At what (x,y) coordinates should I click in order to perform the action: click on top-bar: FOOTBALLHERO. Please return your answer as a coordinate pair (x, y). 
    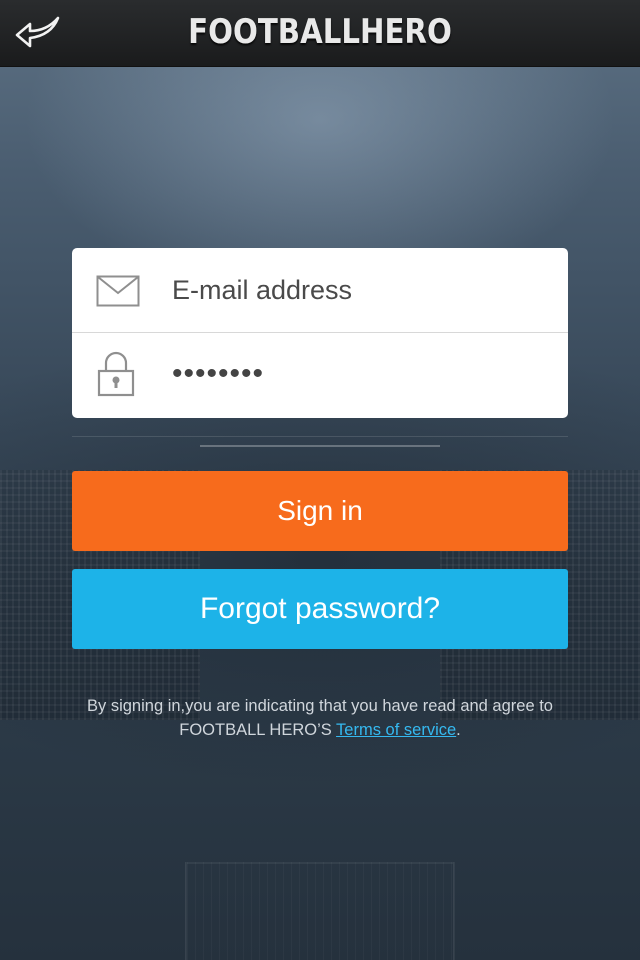
    Looking at the image, I should click on (320, 33).